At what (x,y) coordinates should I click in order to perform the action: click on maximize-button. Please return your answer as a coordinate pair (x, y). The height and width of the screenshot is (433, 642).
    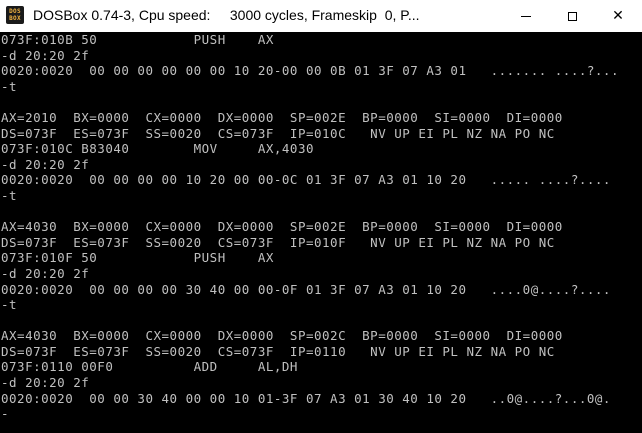
    Looking at the image, I should click on (572, 16).